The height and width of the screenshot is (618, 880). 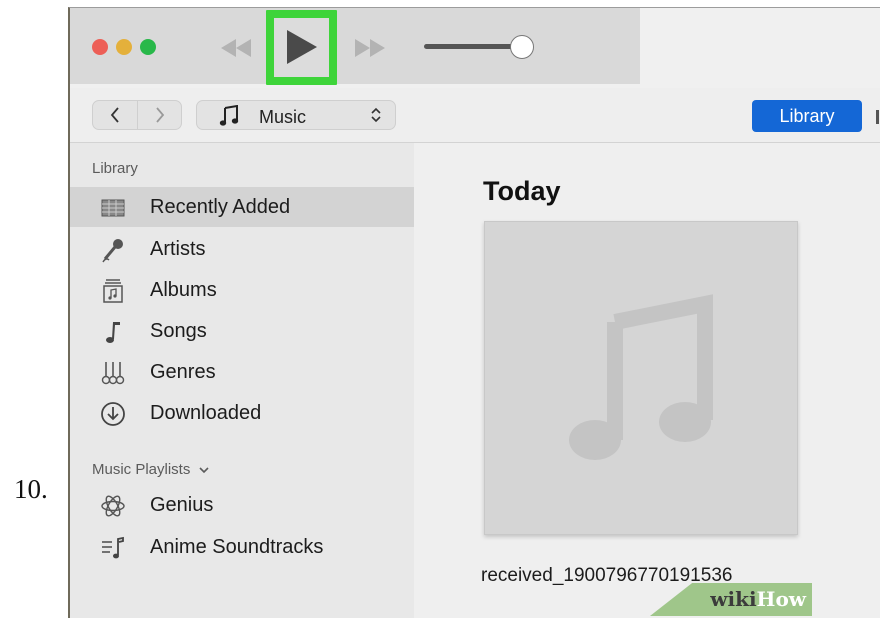 What do you see at coordinates (376, 115) in the screenshot?
I see `up-down-chevron-icon` at bounding box center [376, 115].